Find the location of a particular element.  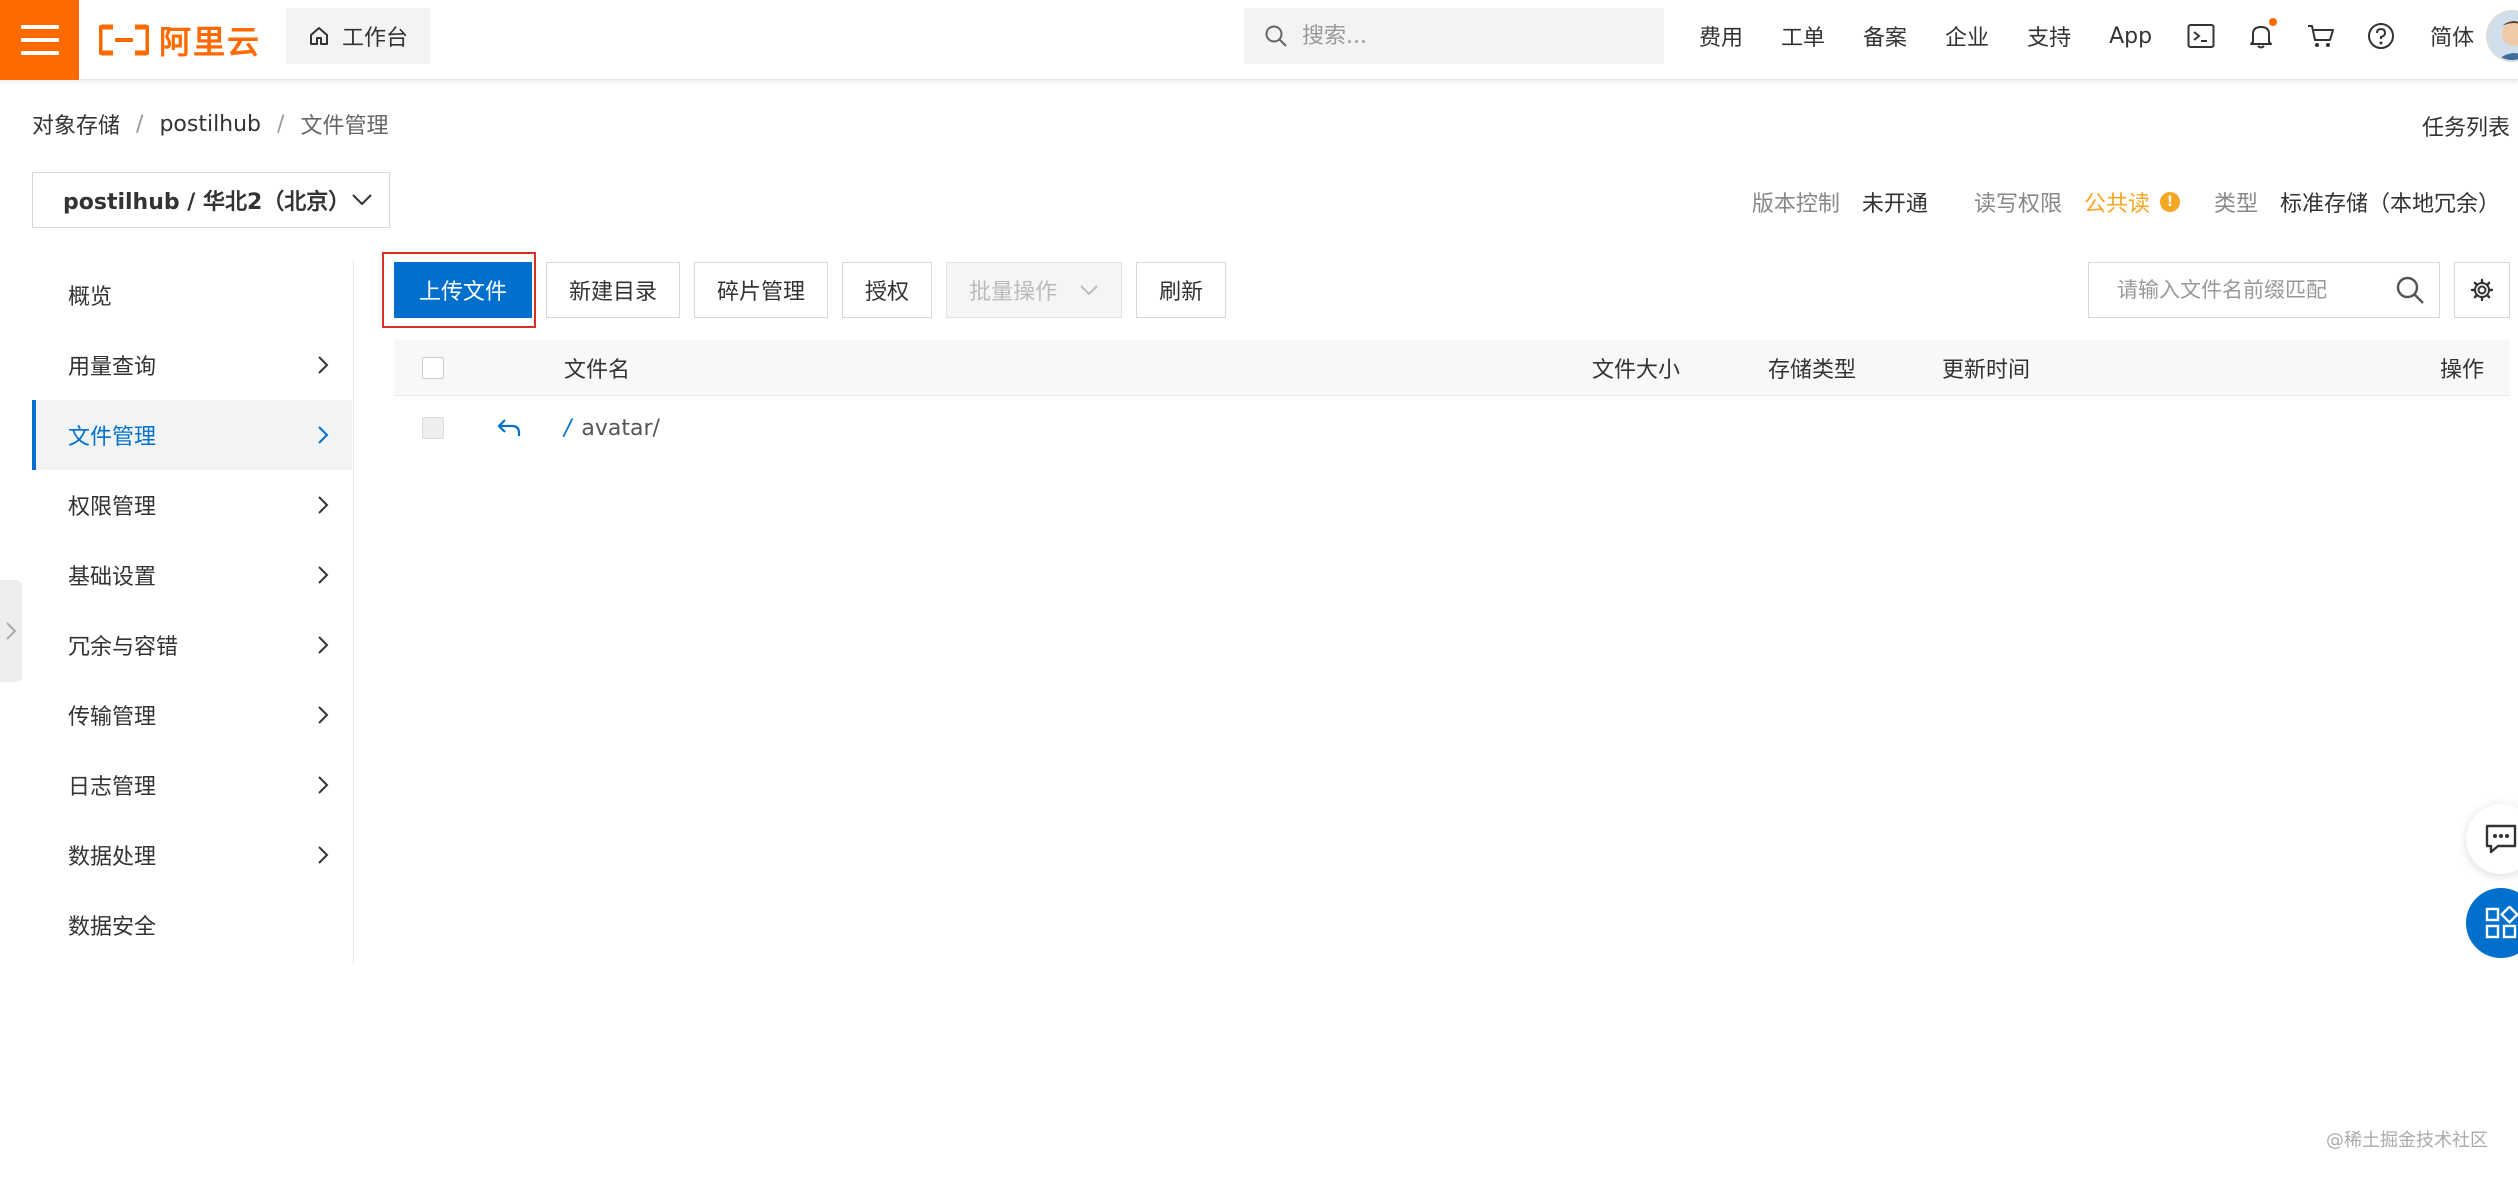

chat-float-button is located at coordinates (2492, 839).